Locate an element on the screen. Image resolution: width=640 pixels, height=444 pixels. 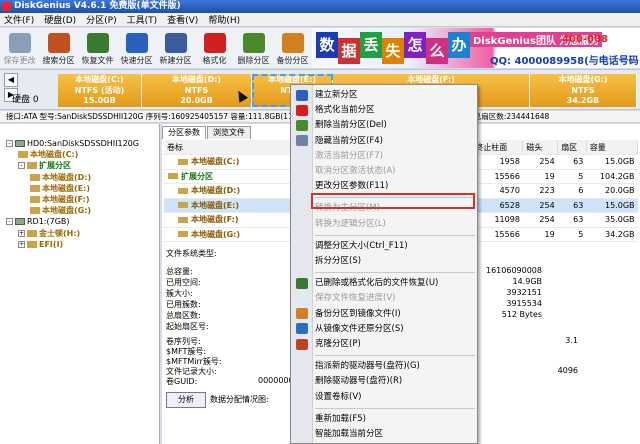
context-menu-item: 指派新的驱动器号(盘符)(G) is located at coordinates (367, 366).